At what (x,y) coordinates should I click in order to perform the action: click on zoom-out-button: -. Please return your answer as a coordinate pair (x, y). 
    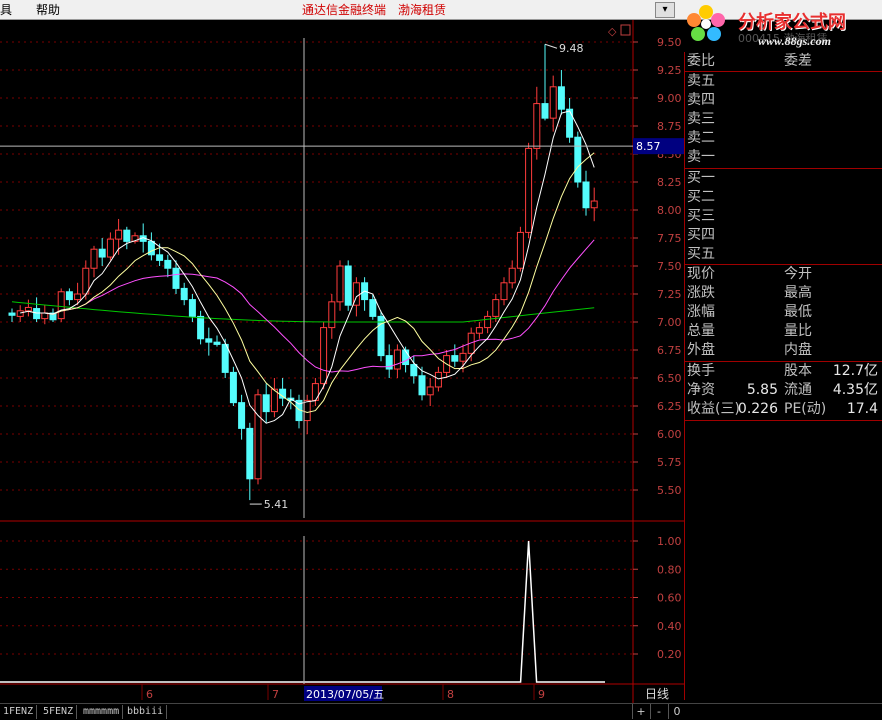
    Looking at the image, I should click on (658, 711).